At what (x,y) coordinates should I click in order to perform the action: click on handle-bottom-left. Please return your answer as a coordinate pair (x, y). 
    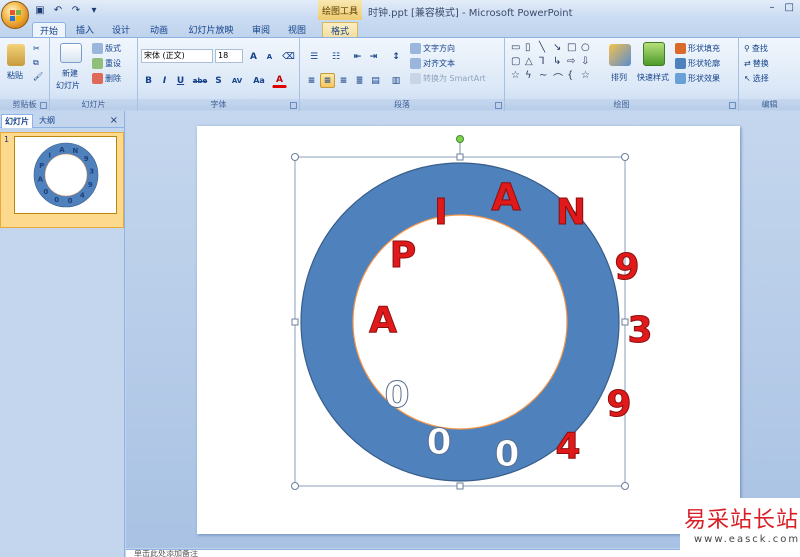
    Looking at the image, I should click on (295, 486).